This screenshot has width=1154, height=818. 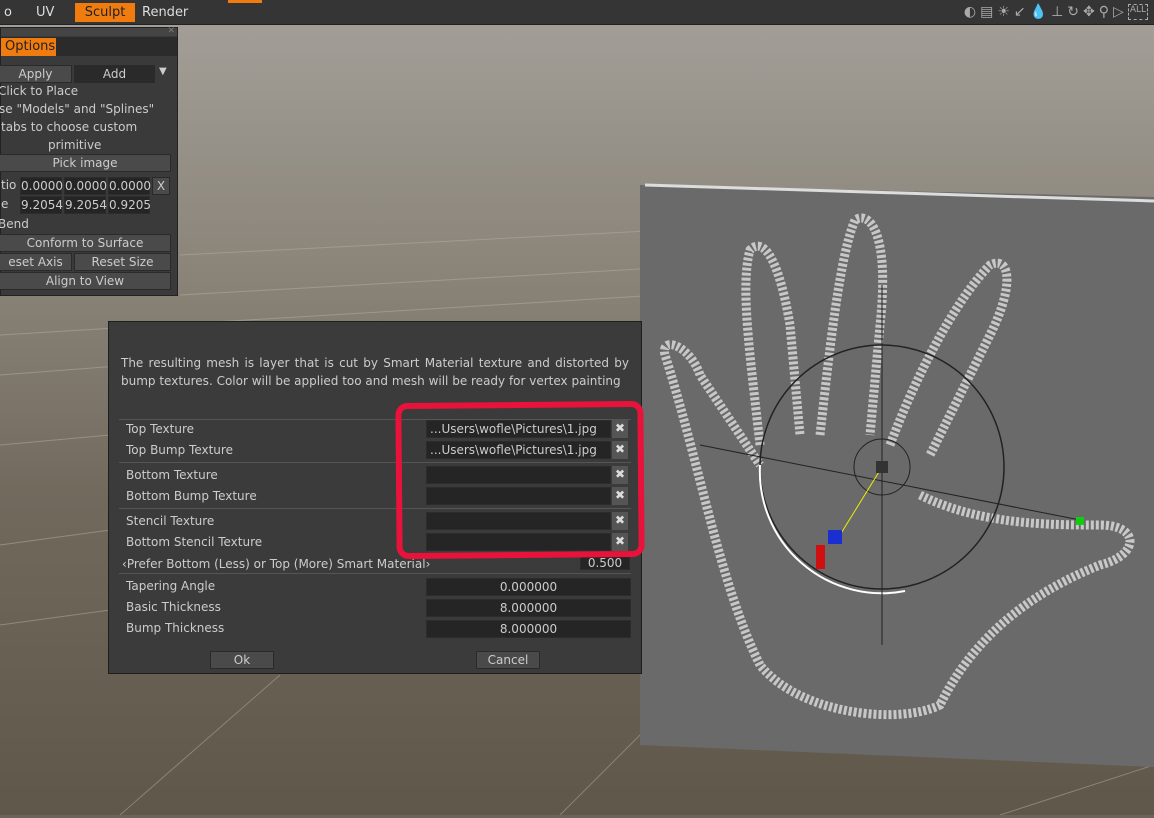 I want to click on tab-prev: o, so click(x=10, y=12).